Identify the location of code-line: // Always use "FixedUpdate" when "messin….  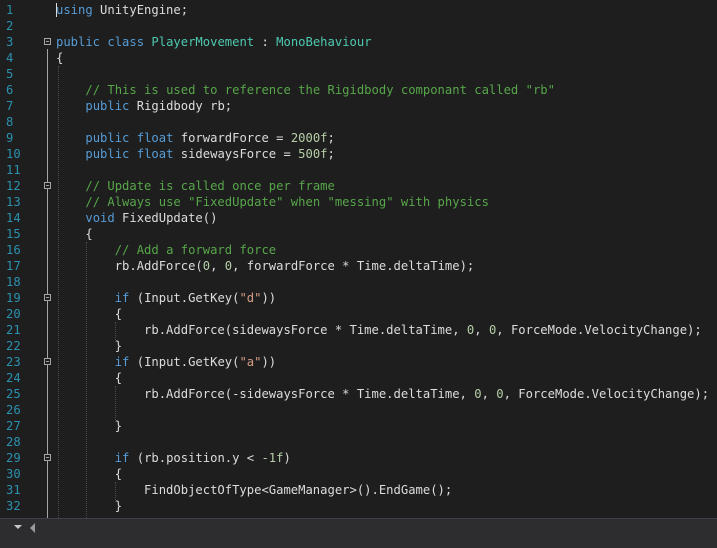
(272, 202).